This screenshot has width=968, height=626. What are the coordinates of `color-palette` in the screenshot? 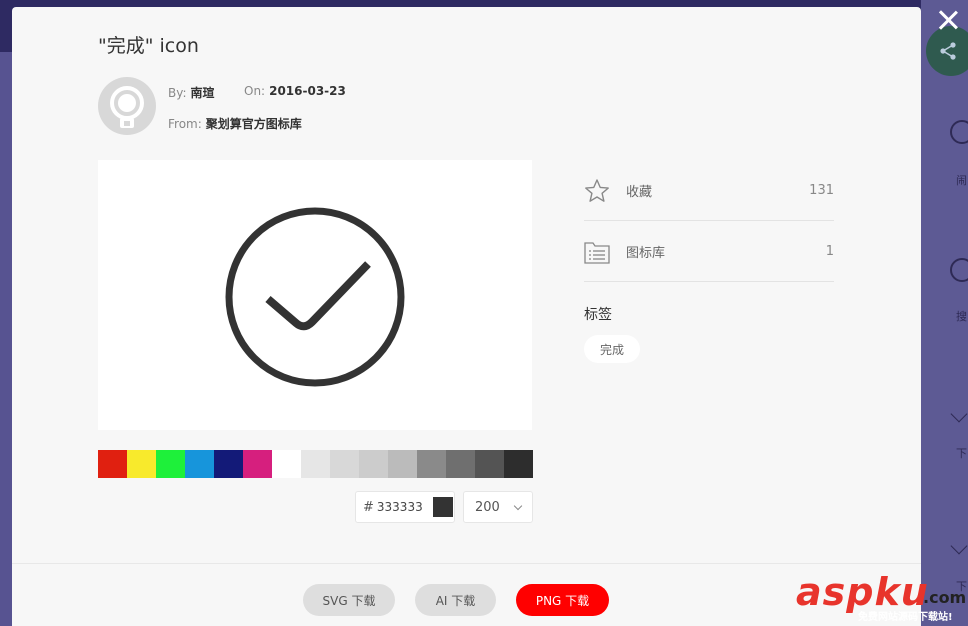 It's located at (315, 464).